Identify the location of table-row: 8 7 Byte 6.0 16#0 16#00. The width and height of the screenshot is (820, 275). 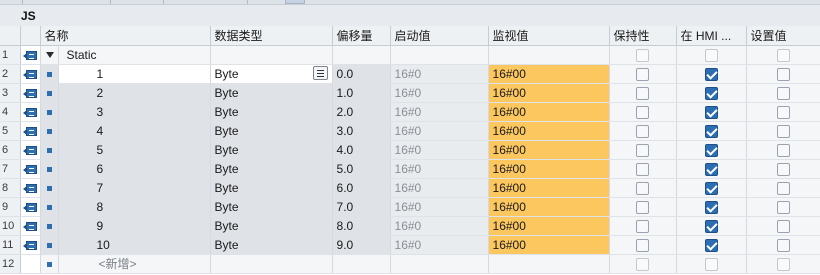
(410, 188).